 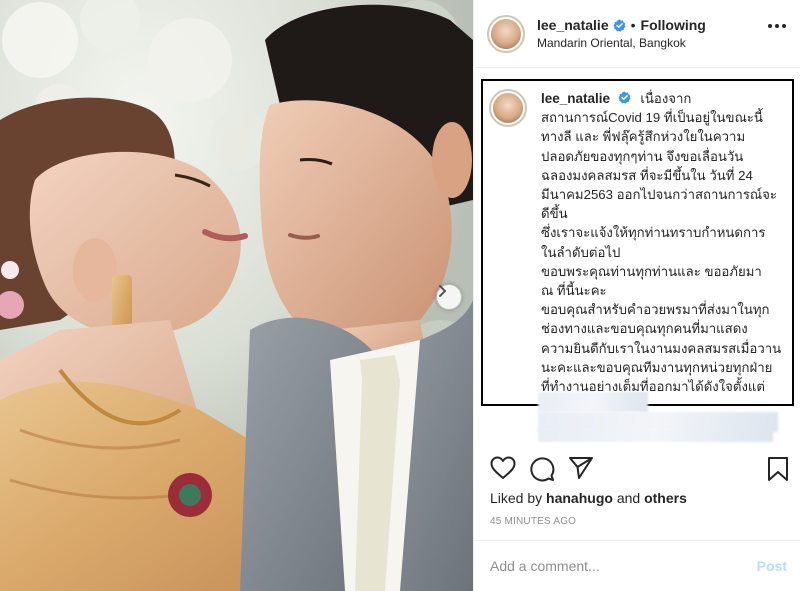 I want to click on caption-username: lee_natalie, so click(x=575, y=98).